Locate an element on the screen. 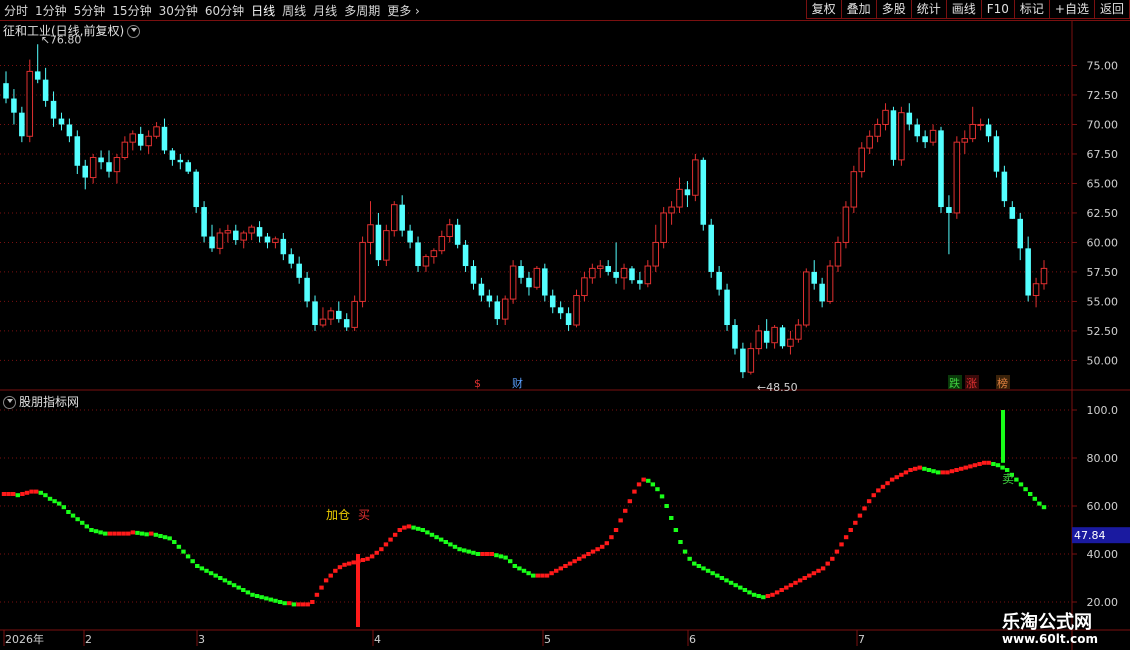  date-label: 2026年 is located at coordinates (24, 639).